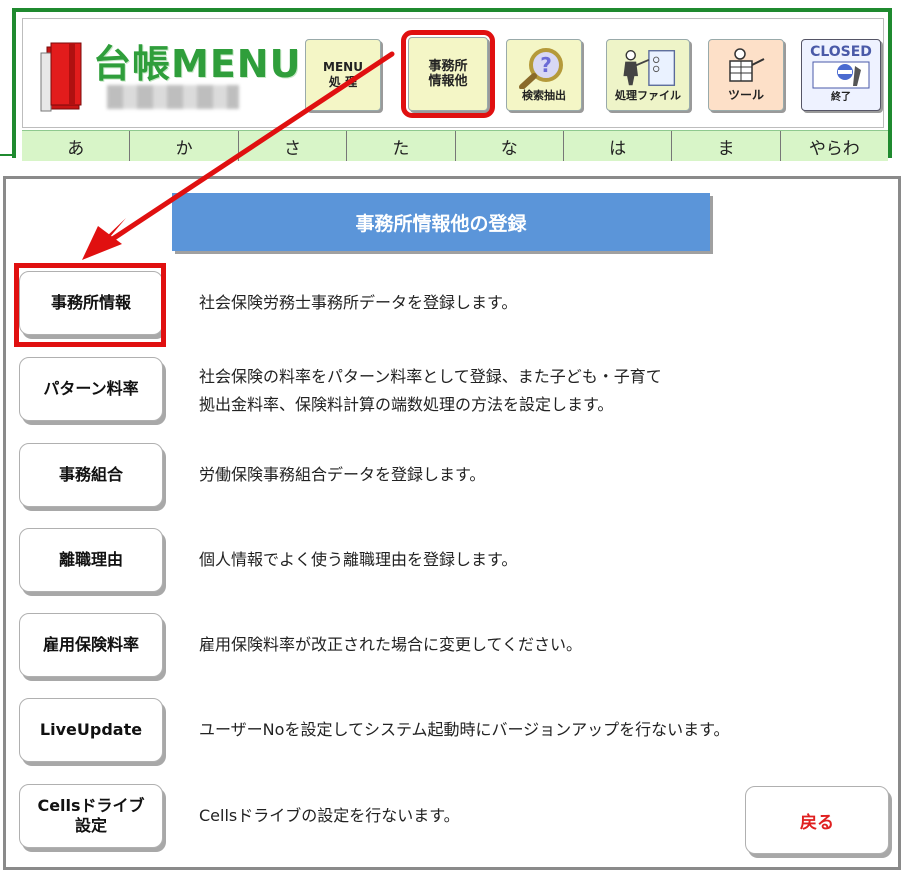 The width and height of the screenshot is (905, 875). Describe the element at coordinates (197, 64) in the screenshot. I see `app-logo-title: 台帳MENU` at that location.